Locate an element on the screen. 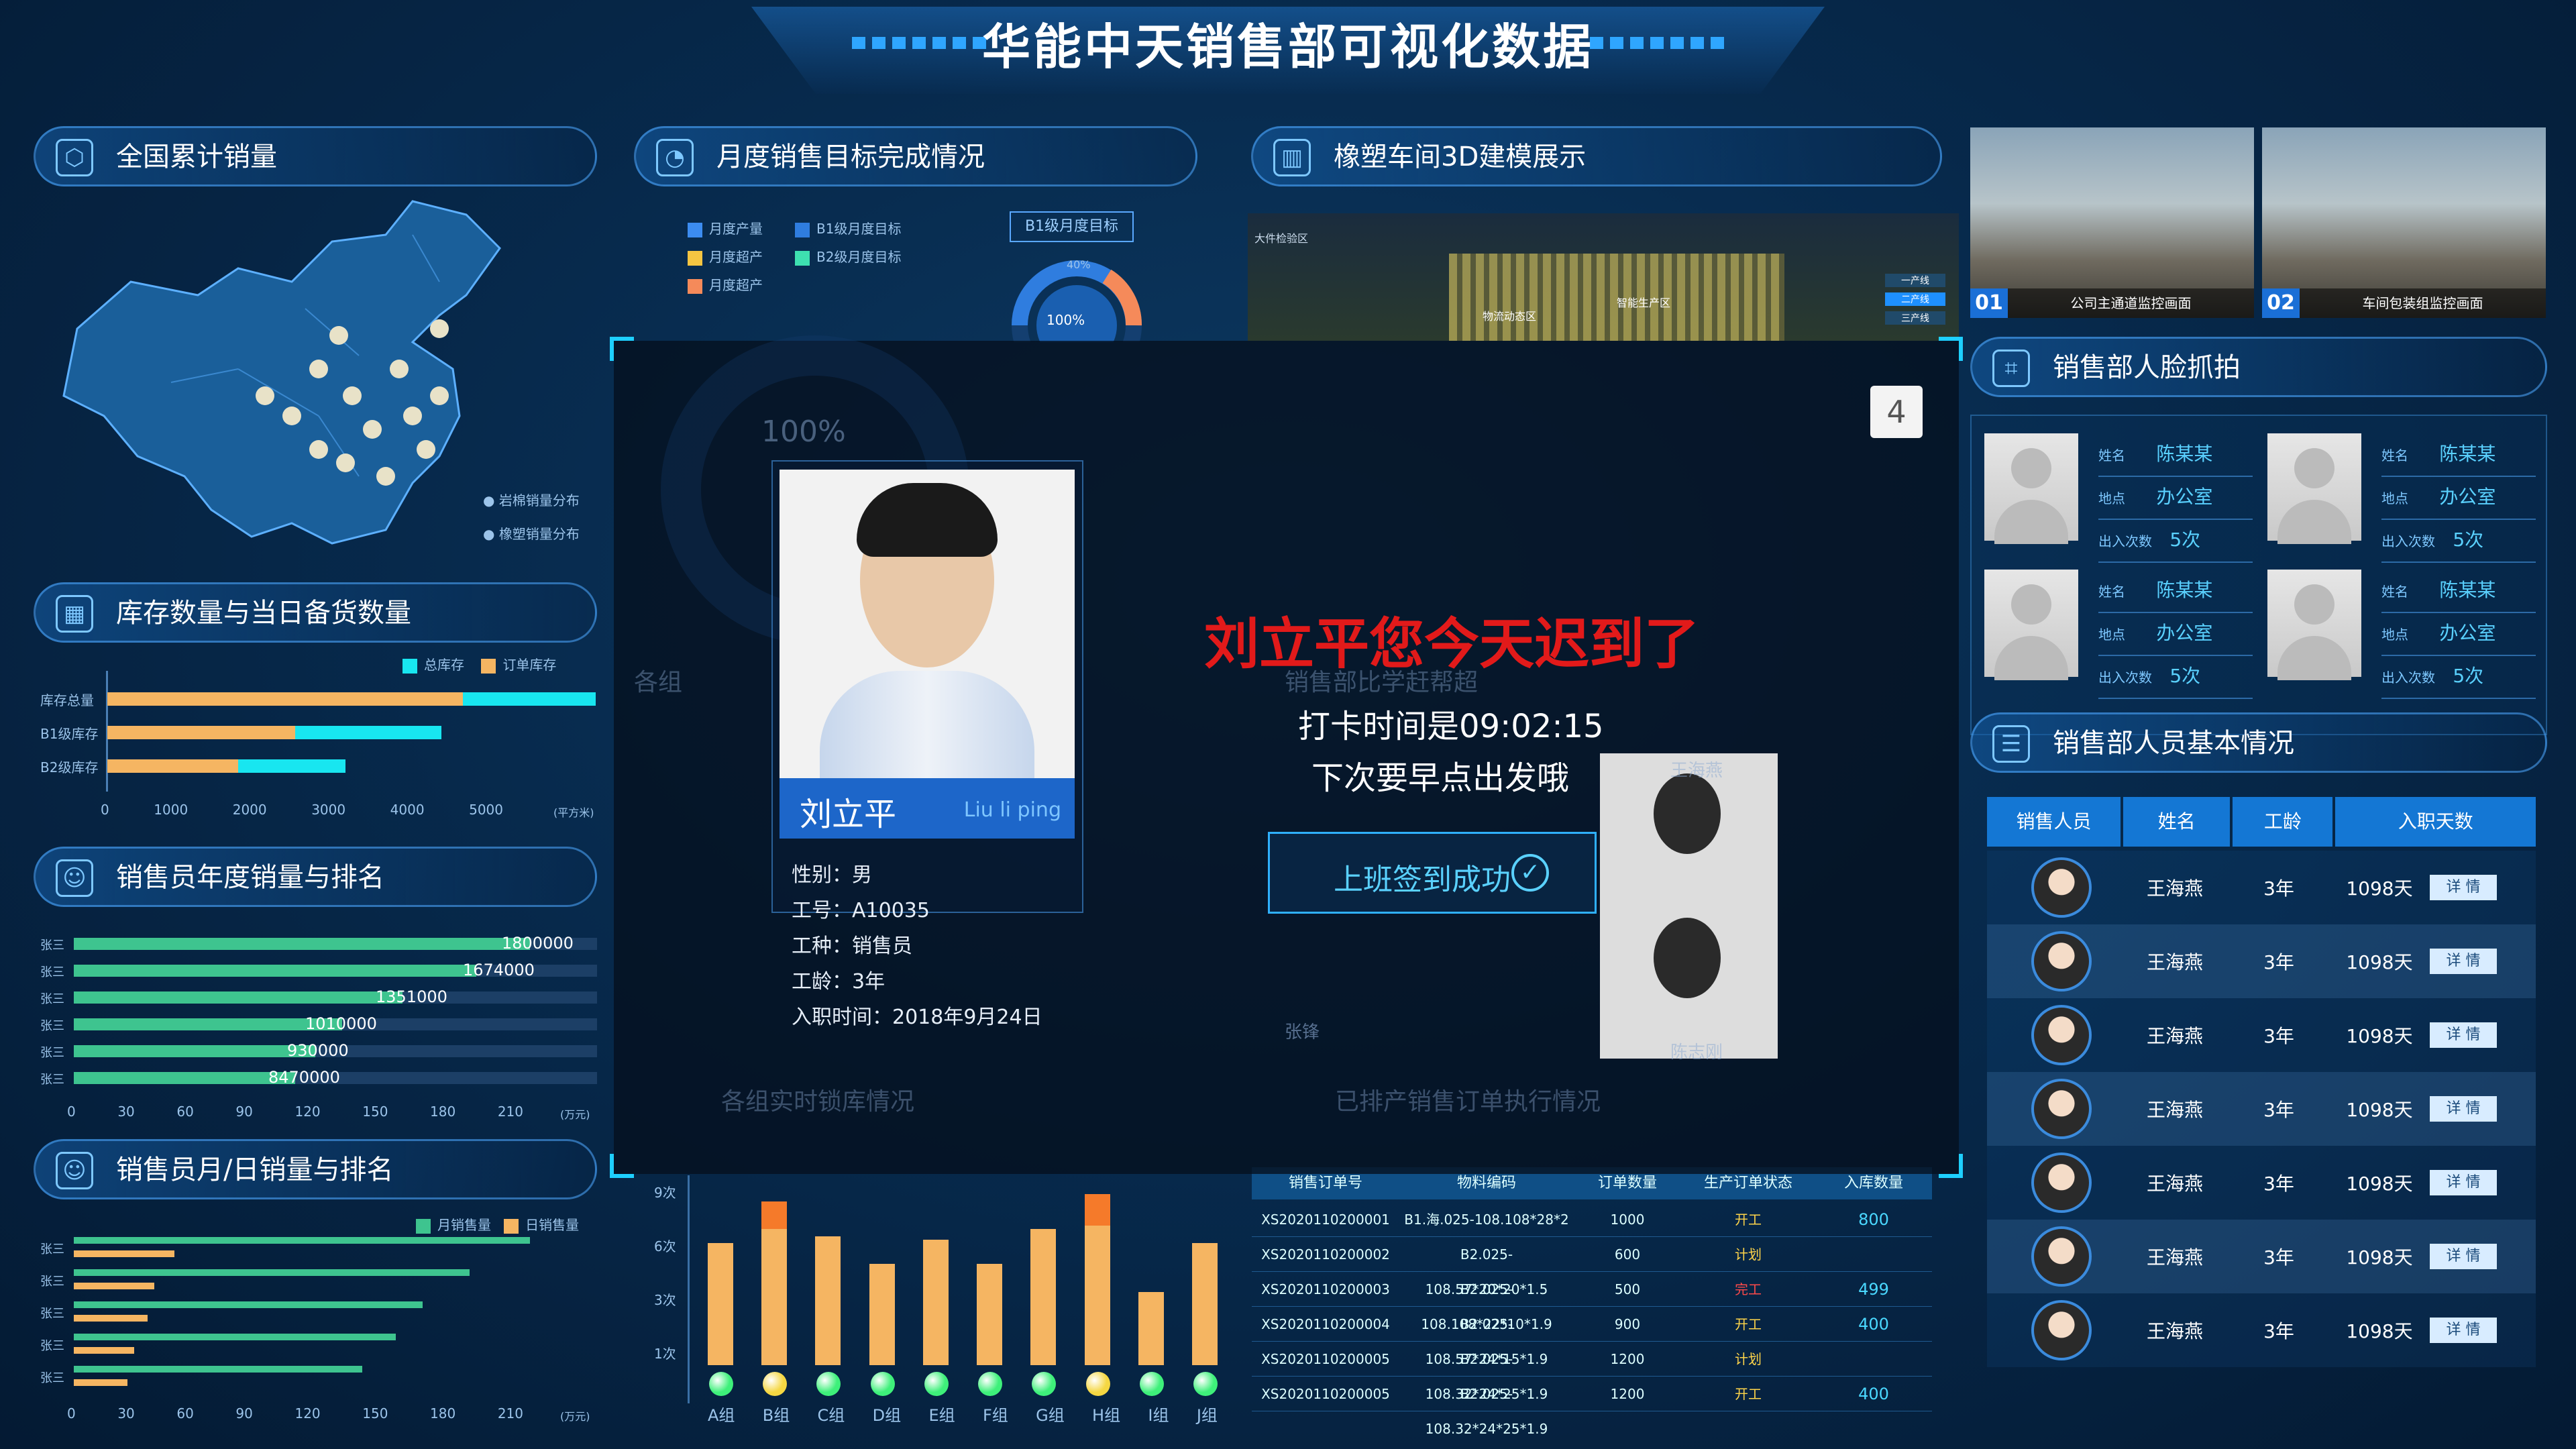 The width and height of the screenshot is (2576, 1449). tick-label: H组 is located at coordinates (1106, 1415).